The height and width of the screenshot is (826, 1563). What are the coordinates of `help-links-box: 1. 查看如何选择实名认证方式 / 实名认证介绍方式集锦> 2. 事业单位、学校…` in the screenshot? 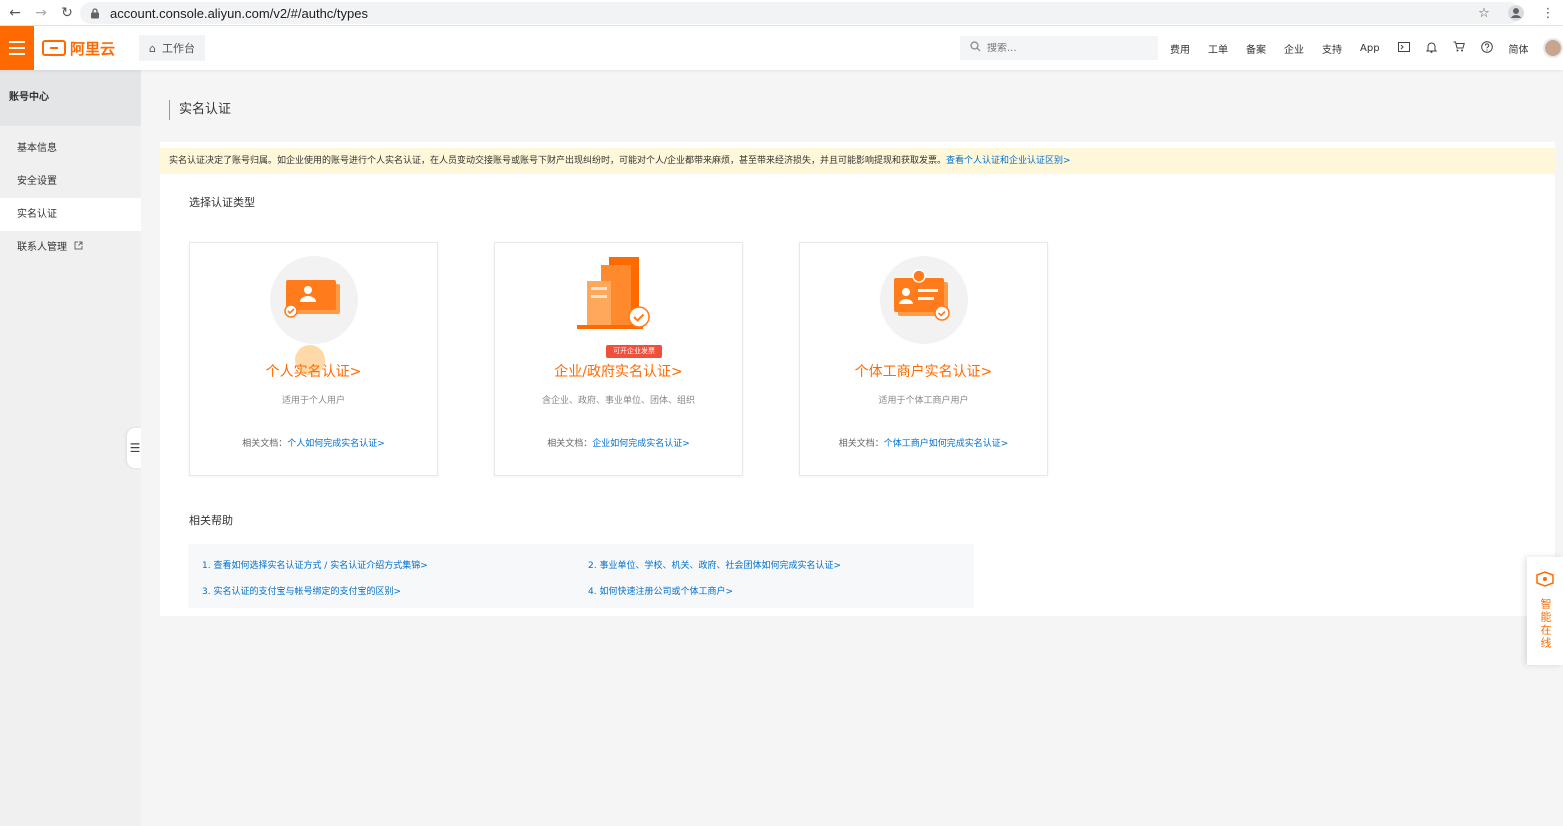 It's located at (581, 576).